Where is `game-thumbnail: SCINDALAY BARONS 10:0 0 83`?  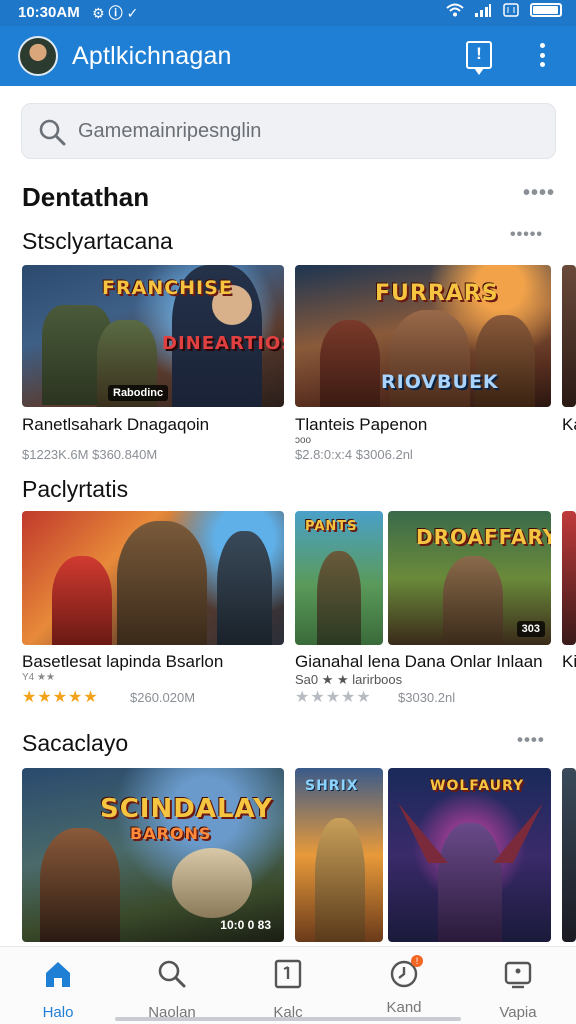
game-thumbnail: SCINDALAY BARONS 10:0 0 83 is located at coordinates (153, 855).